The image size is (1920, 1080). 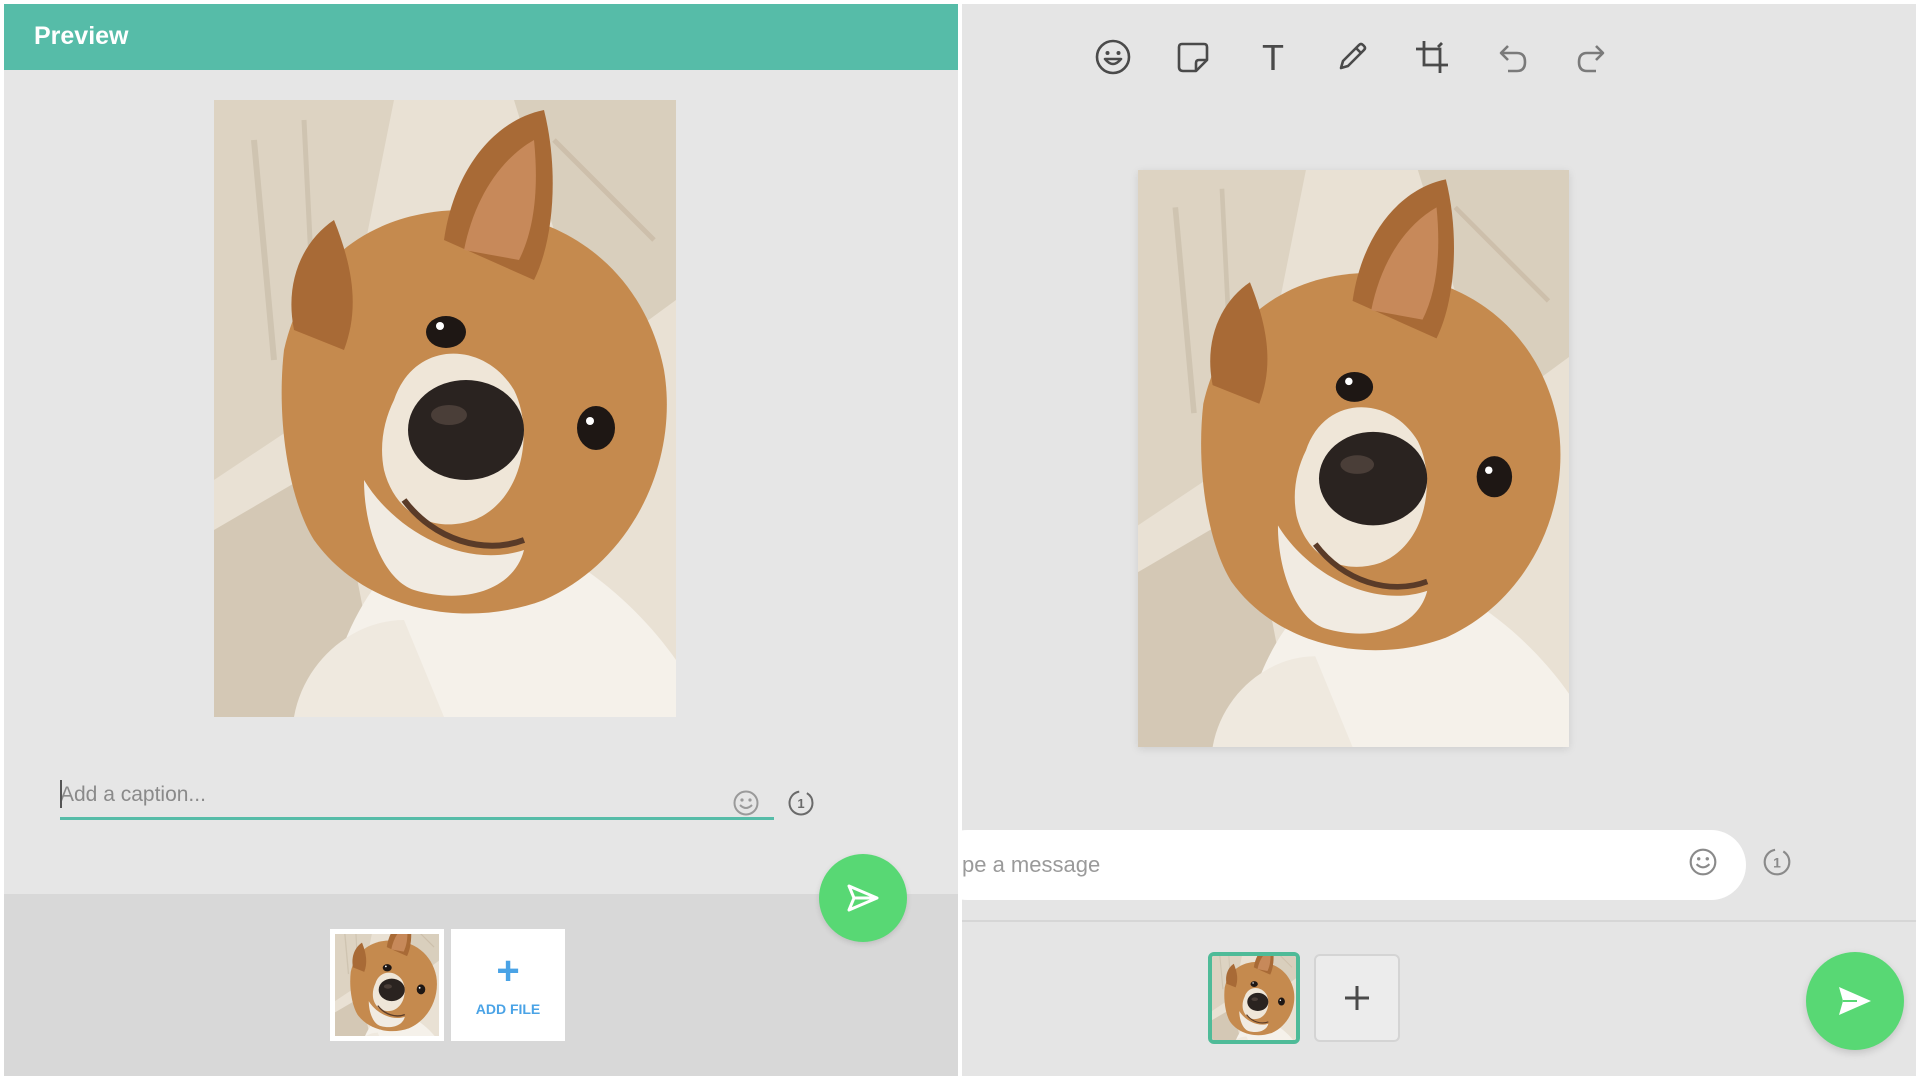 I want to click on text-caret, so click(x=61, y=794).